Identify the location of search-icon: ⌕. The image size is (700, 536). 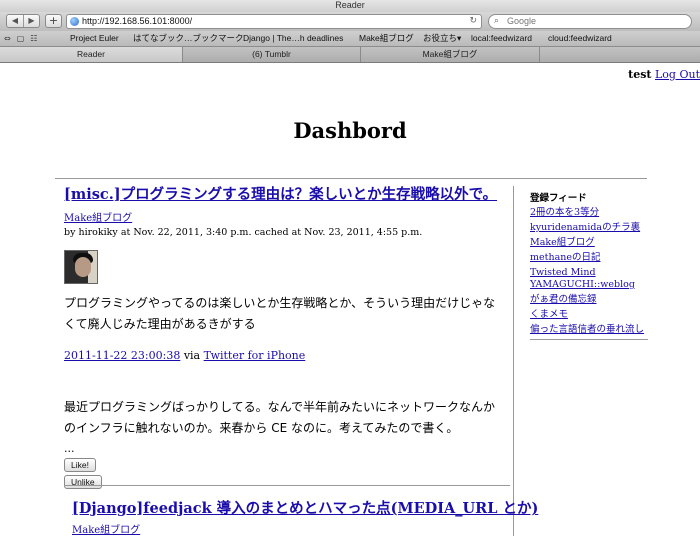
(497, 21).